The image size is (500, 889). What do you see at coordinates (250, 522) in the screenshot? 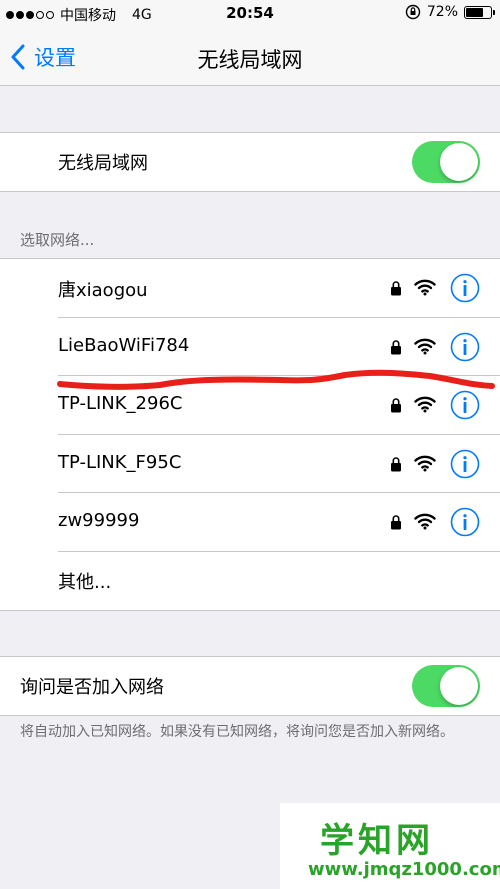
I see `network-row: zw99999` at bounding box center [250, 522].